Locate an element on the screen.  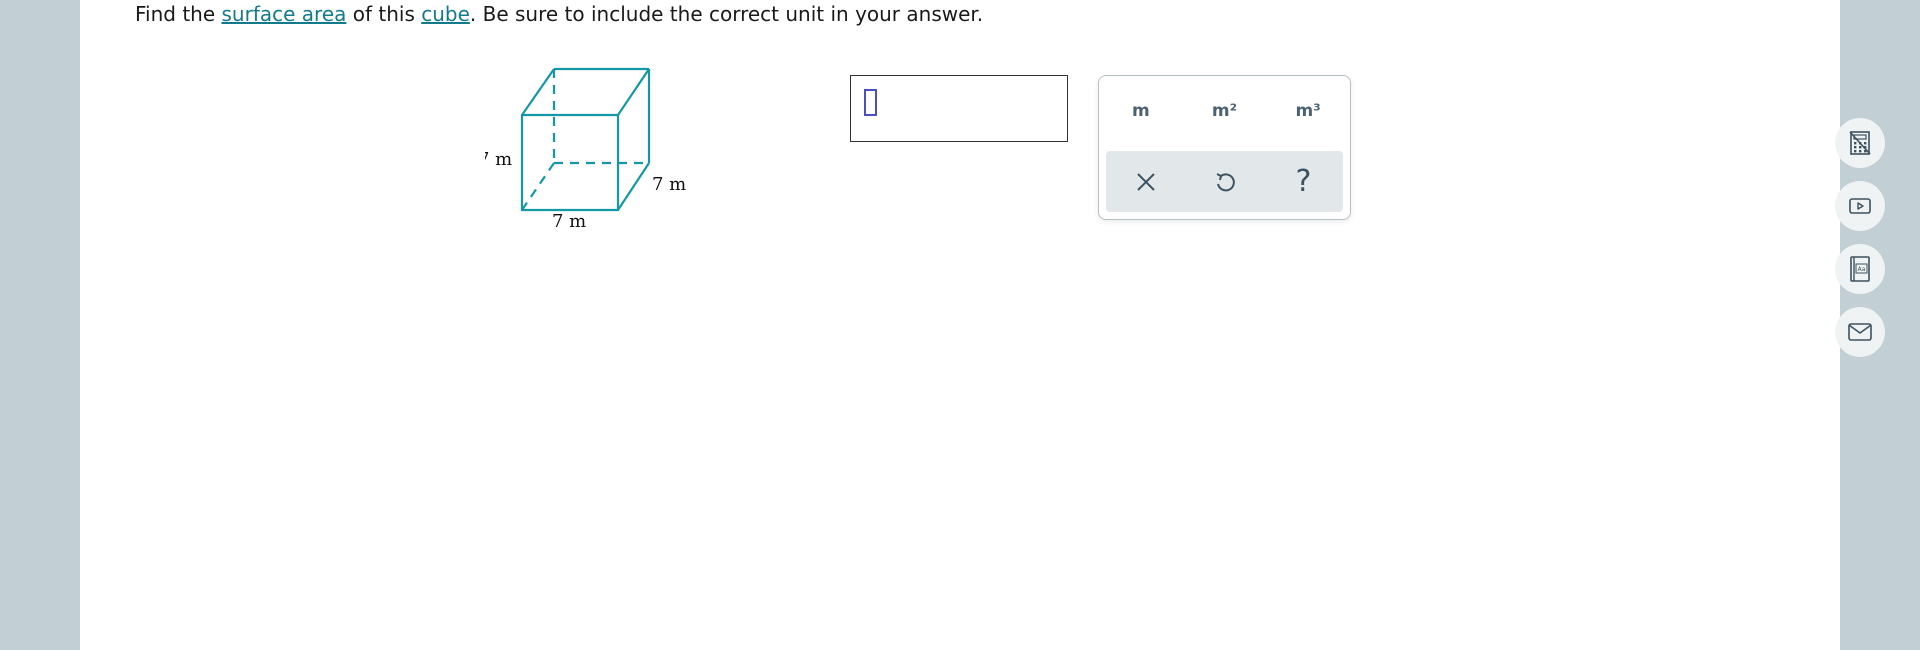
cube-figure: 7 m 7 m 7 m is located at coordinates (585, 149).